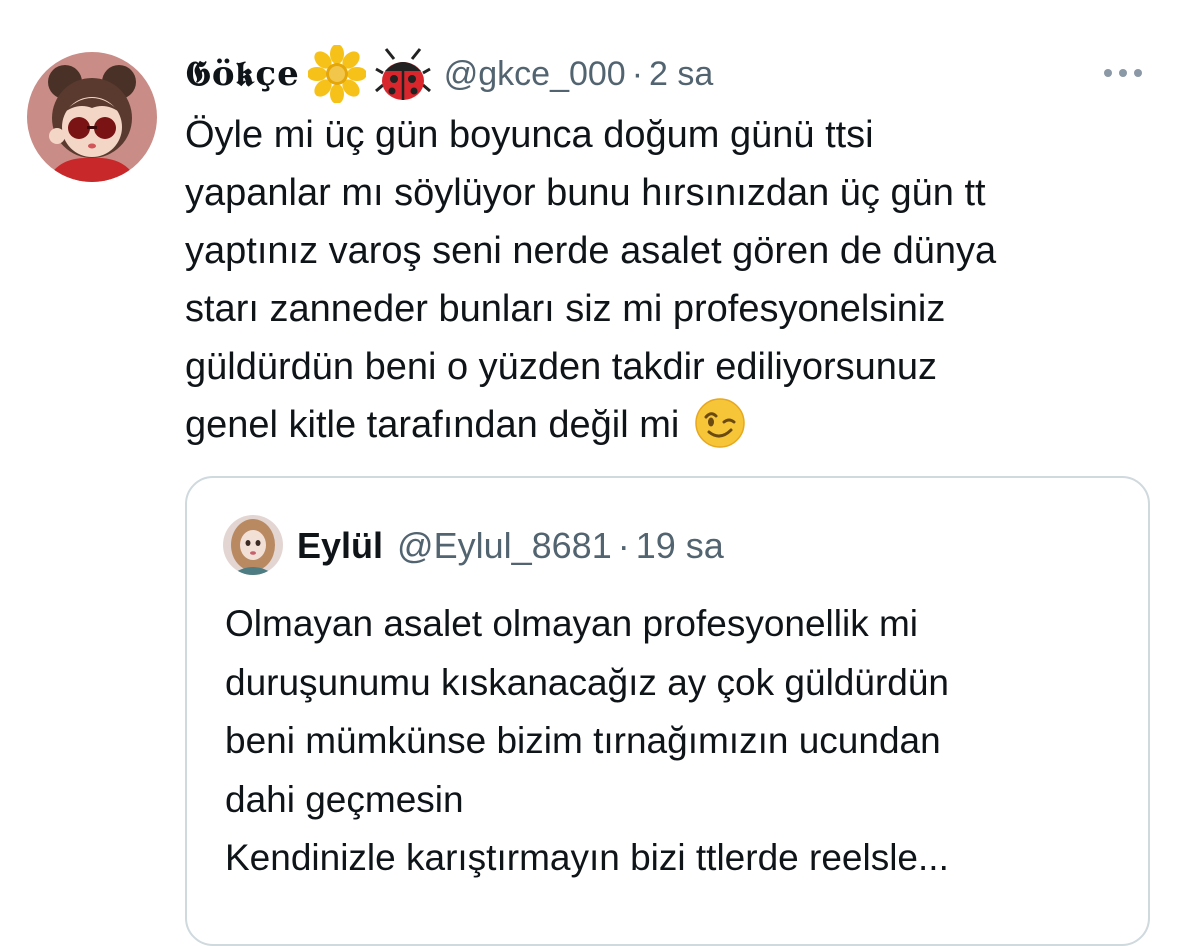 This screenshot has height=946, width=1179. Describe the element at coordinates (583, 740) in the screenshot. I see `quoted-text-line: beni mümkünse bizim tırnağımızın ucundan` at that location.